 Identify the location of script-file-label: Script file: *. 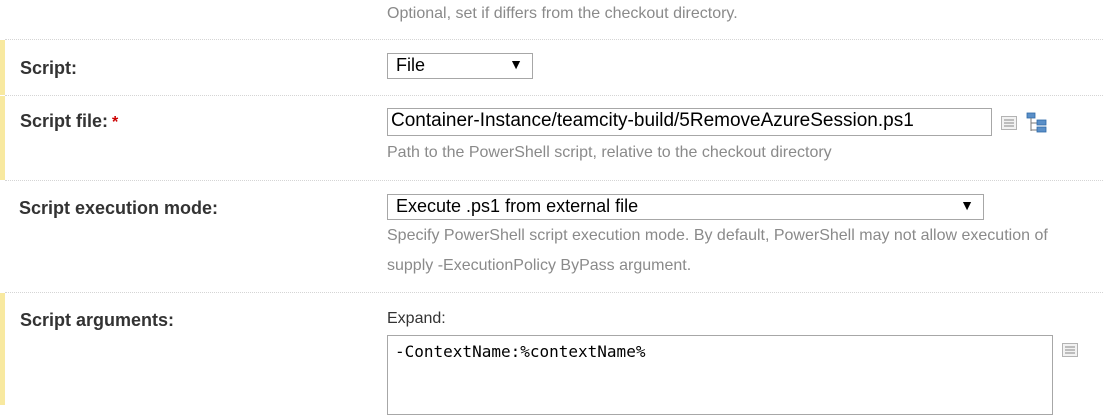
(69, 121).